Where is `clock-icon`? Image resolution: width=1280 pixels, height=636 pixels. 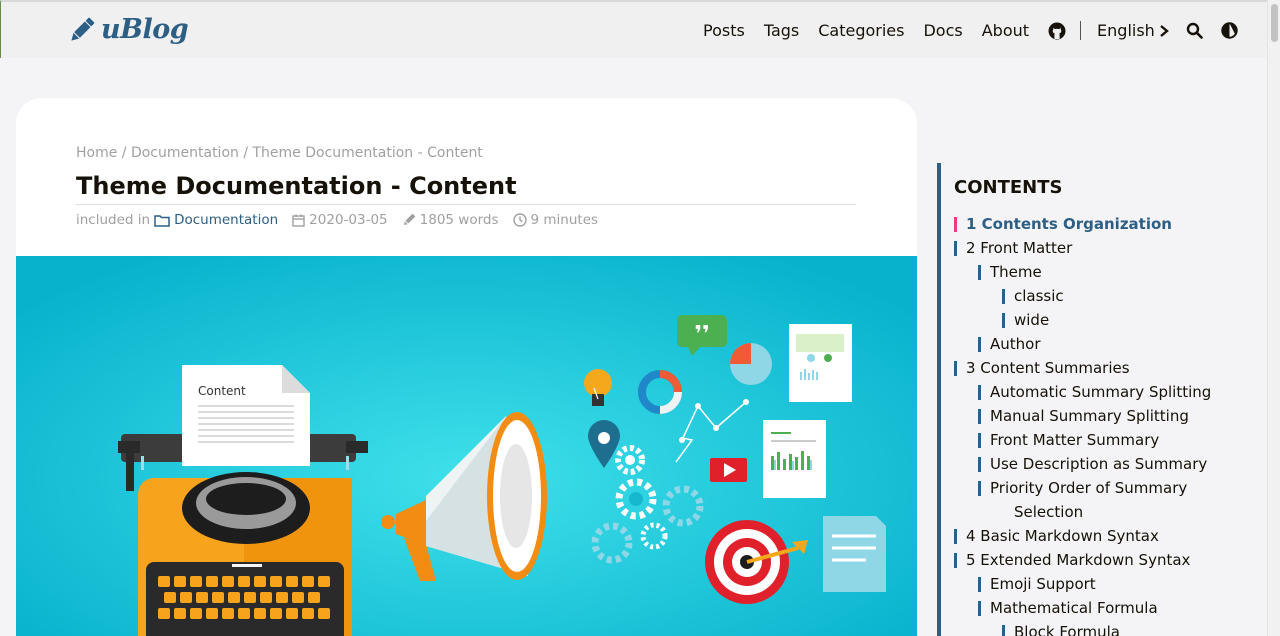 clock-icon is located at coordinates (519, 220).